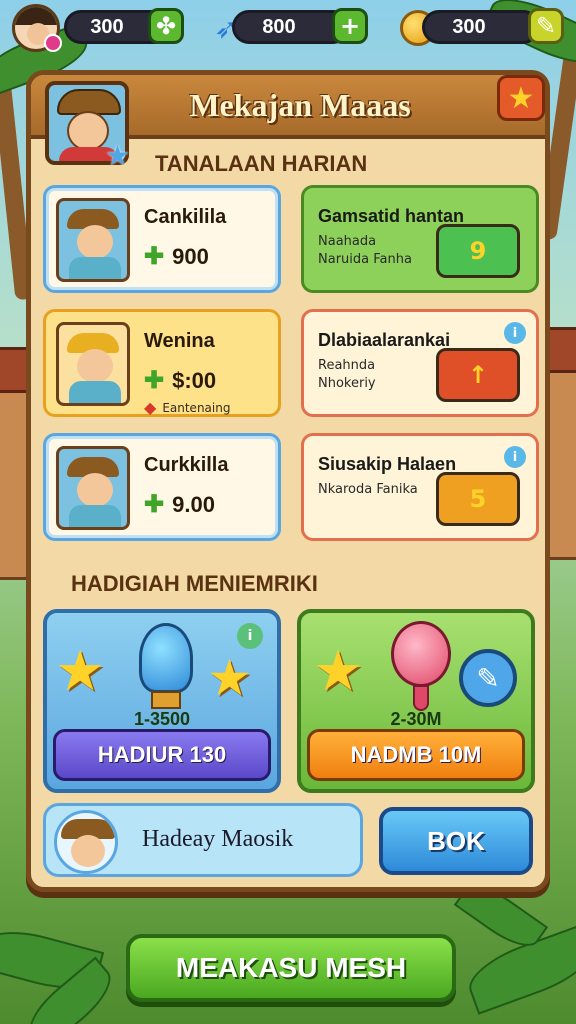 Image resolution: width=576 pixels, height=1024 pixels. What do you see at coordinates (365, 259) in the screenshot?
I see `quest-line: Naruida Fanha` at bounding box center [365, 259].